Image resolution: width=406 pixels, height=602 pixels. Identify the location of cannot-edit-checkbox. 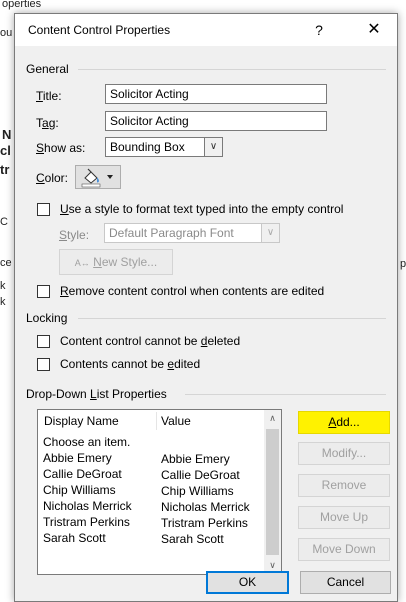
(43, 364).